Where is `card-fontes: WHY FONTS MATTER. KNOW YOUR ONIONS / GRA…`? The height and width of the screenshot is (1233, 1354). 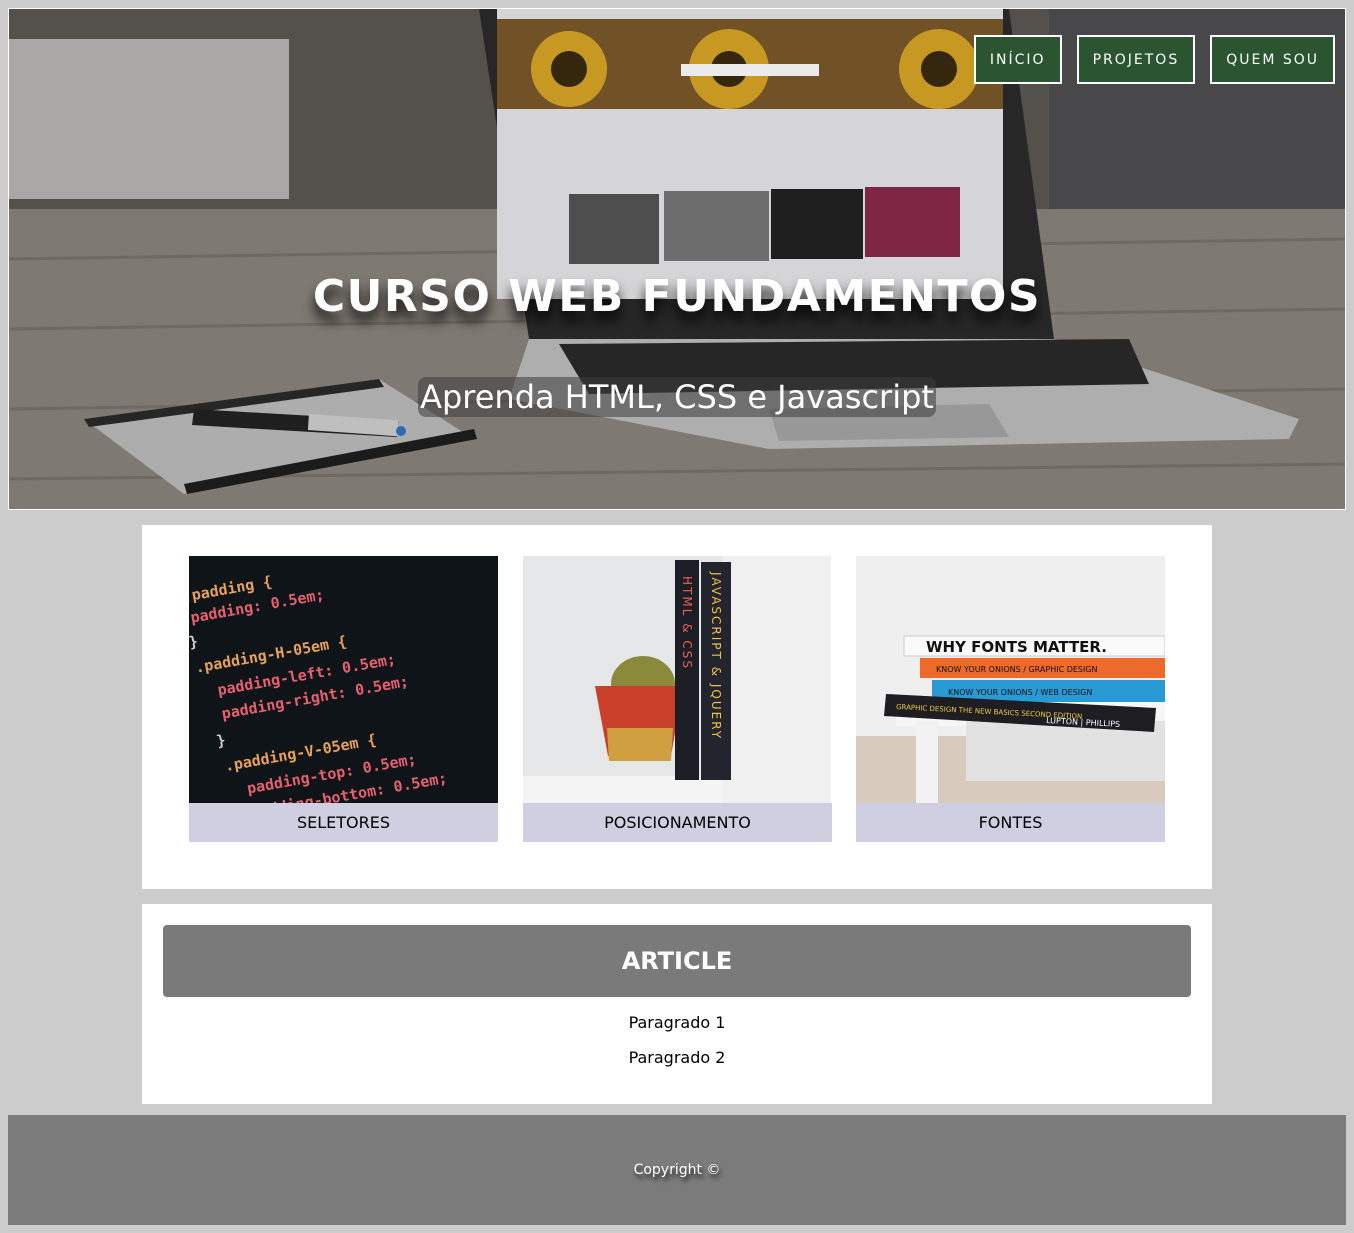 card-fontes: WHY FONTS MATTER. KNOW YOUR ONIONS / GRA… is located at coordinates (1010, 699).